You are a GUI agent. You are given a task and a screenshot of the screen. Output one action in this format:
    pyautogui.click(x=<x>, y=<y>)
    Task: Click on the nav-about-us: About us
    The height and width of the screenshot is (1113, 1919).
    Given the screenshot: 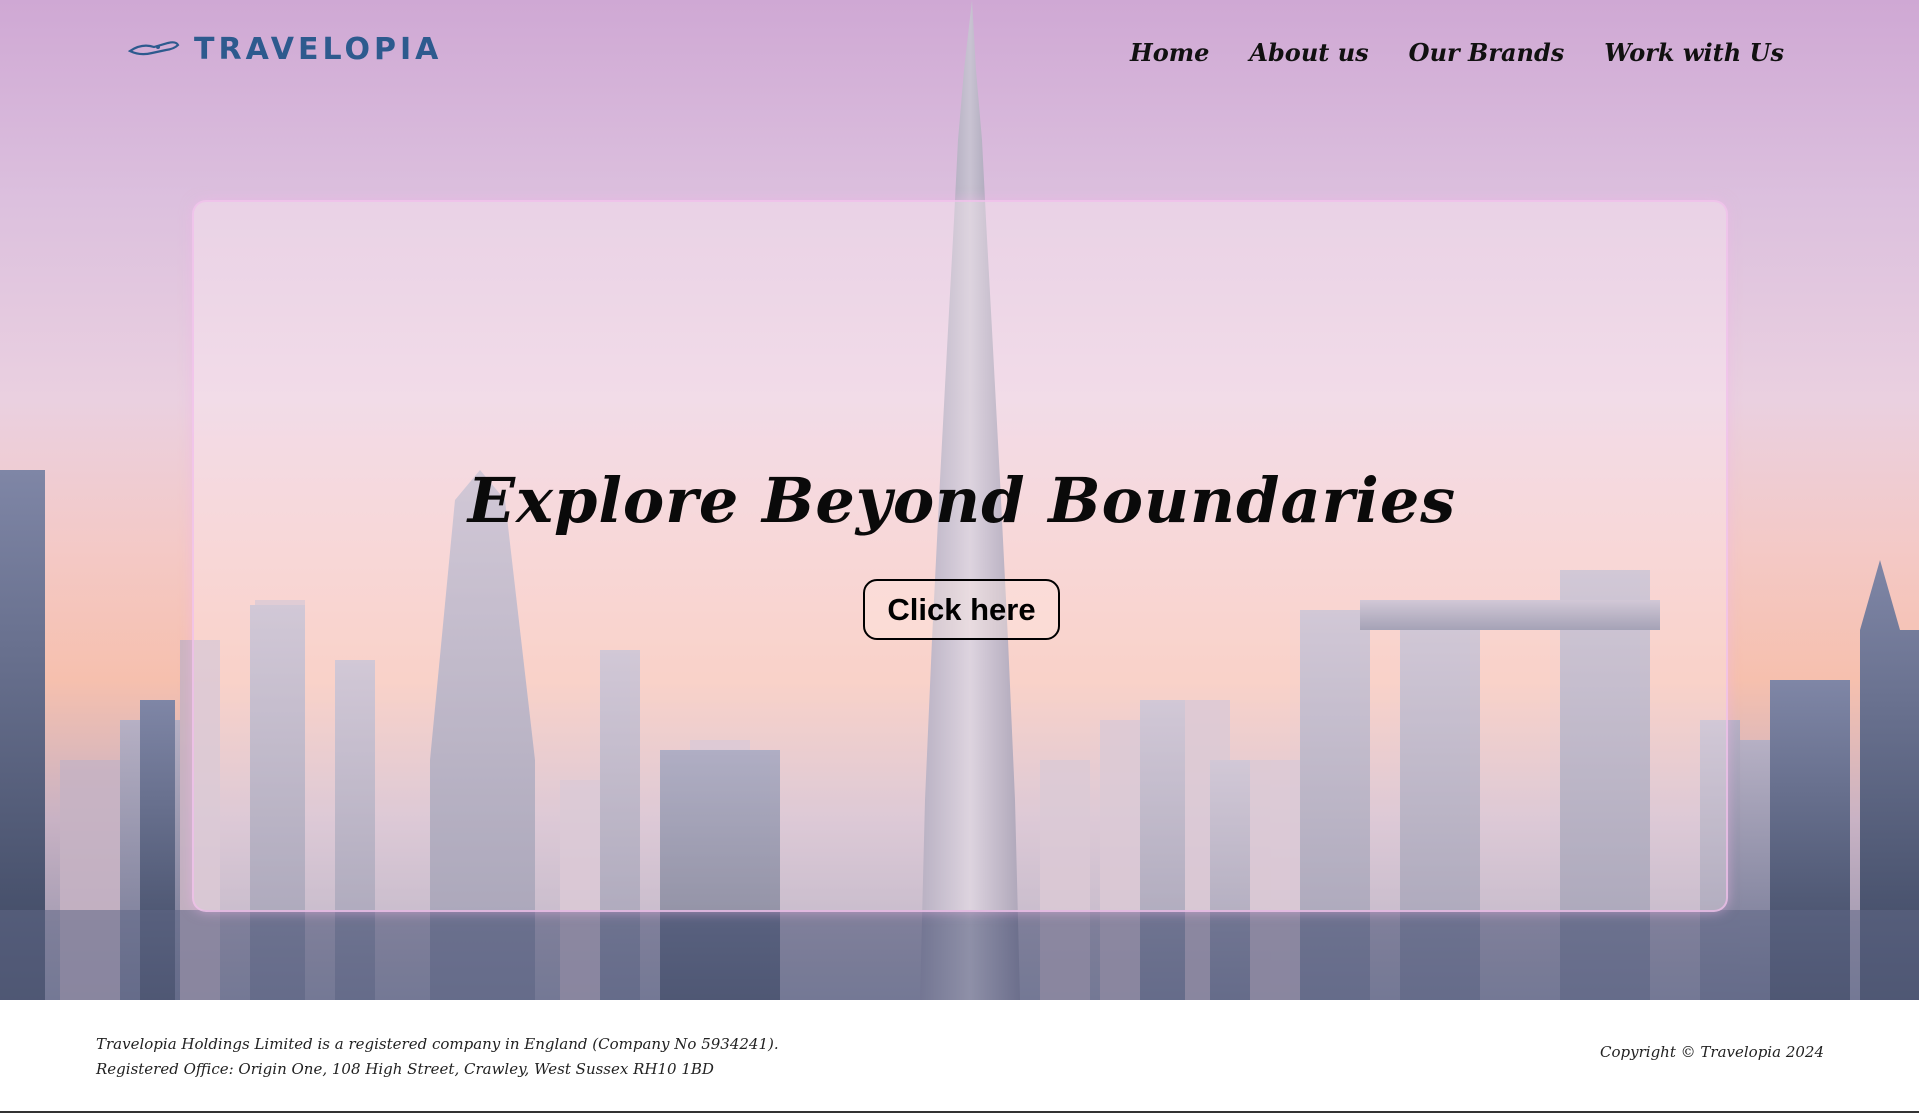 What is the action you would take?
    pyautogui.click(x=1308, y=52)
    